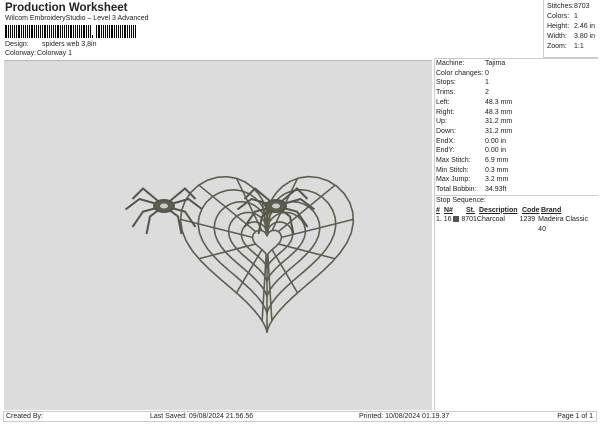 This screenshot has width=600, height=424. Describe the element at coordinates (456, 219) in the screenshot. I see `color-swatch` at that location.